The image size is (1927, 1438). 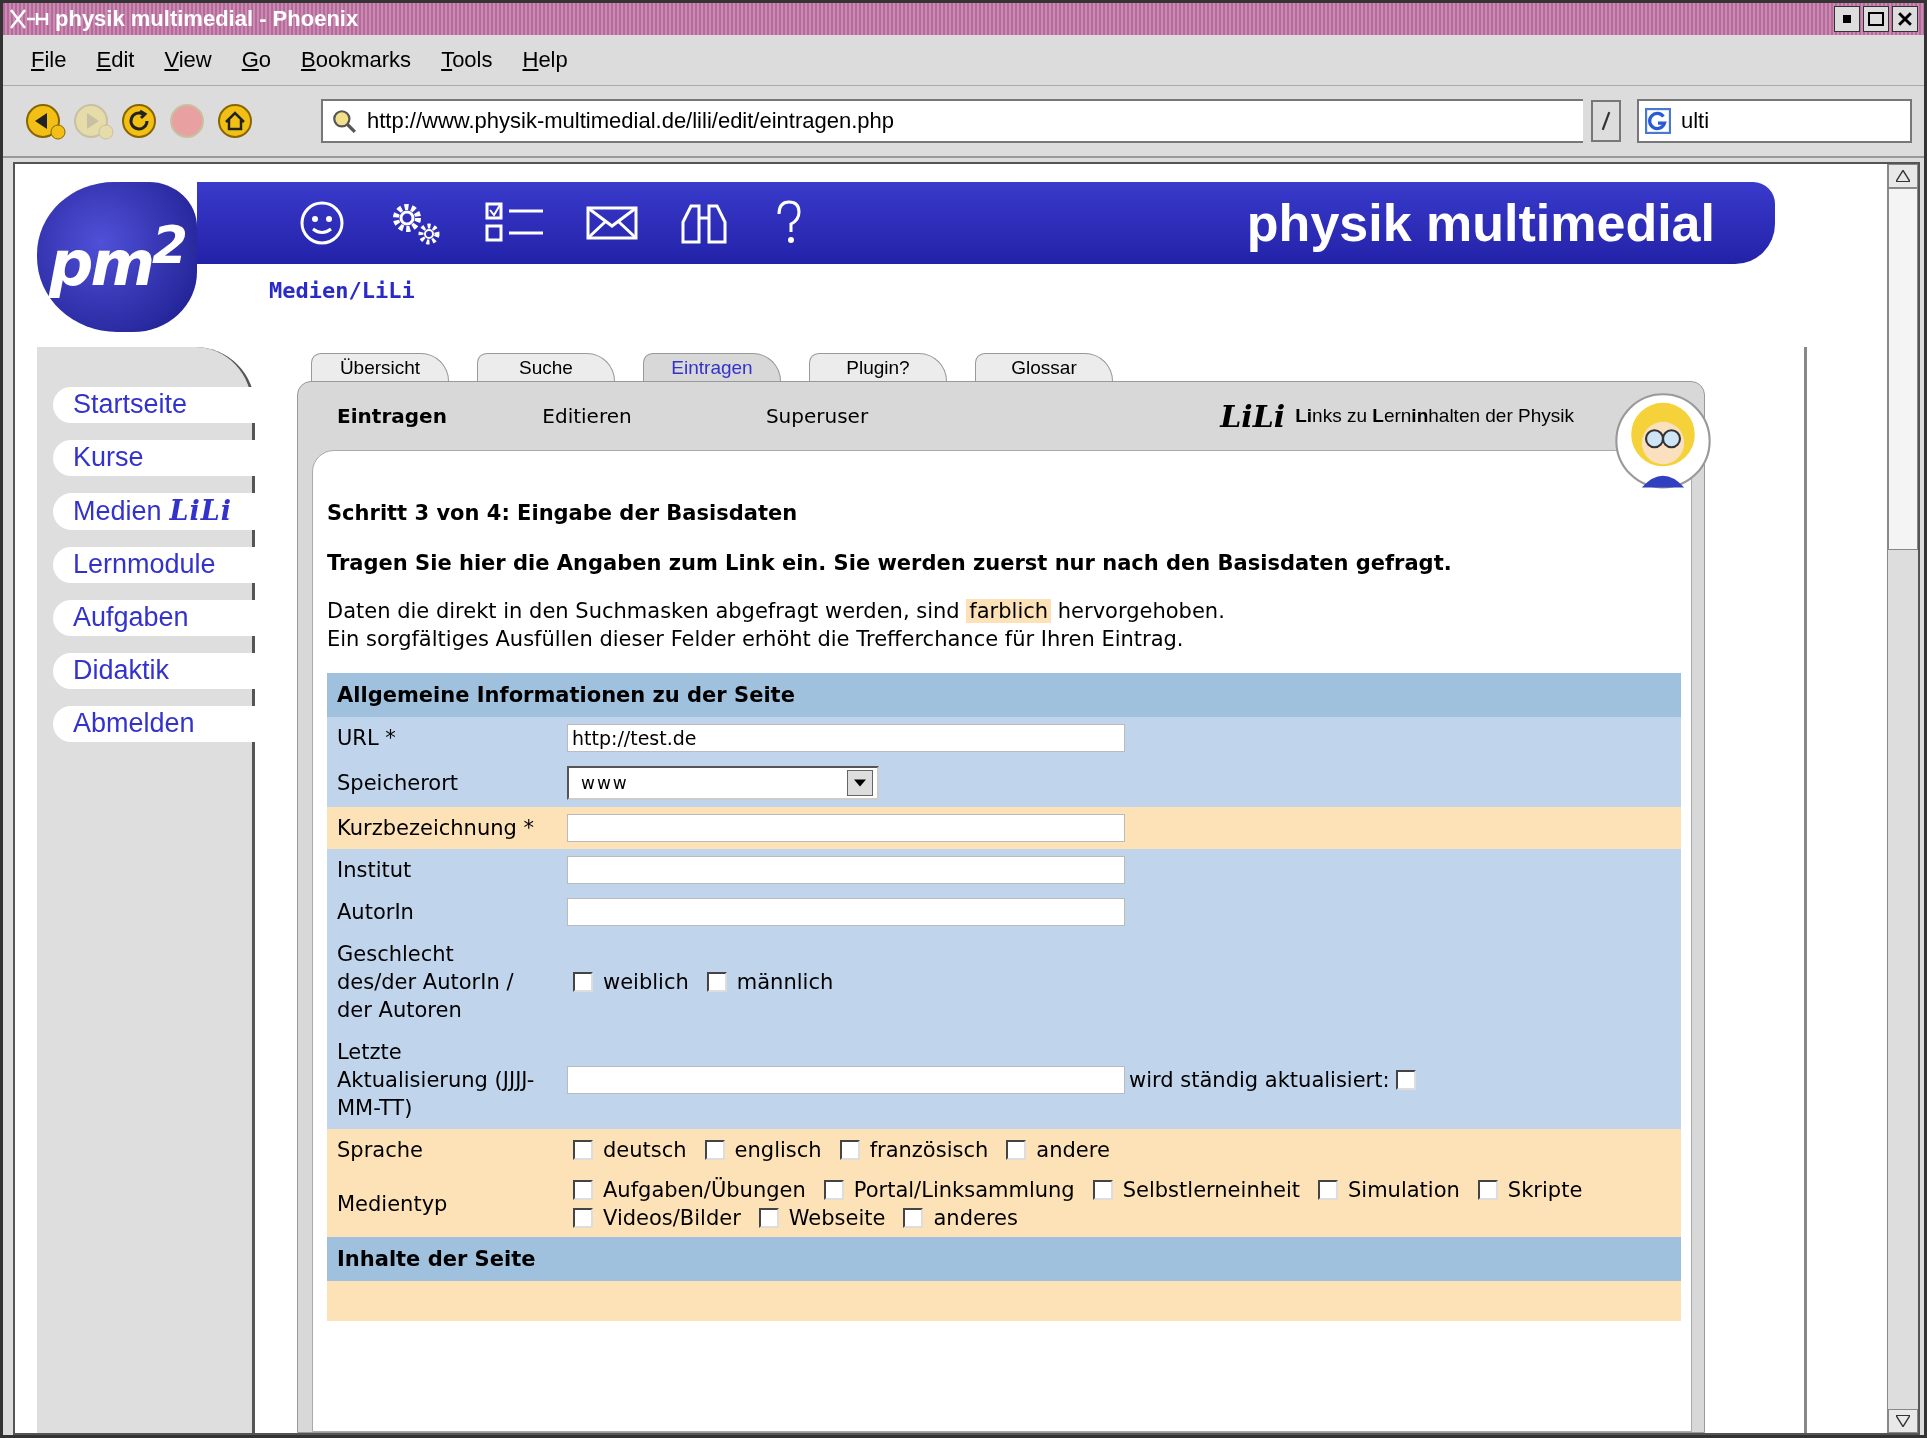 I want to click on field-label: Sprache, so click(x=380, y=1150).